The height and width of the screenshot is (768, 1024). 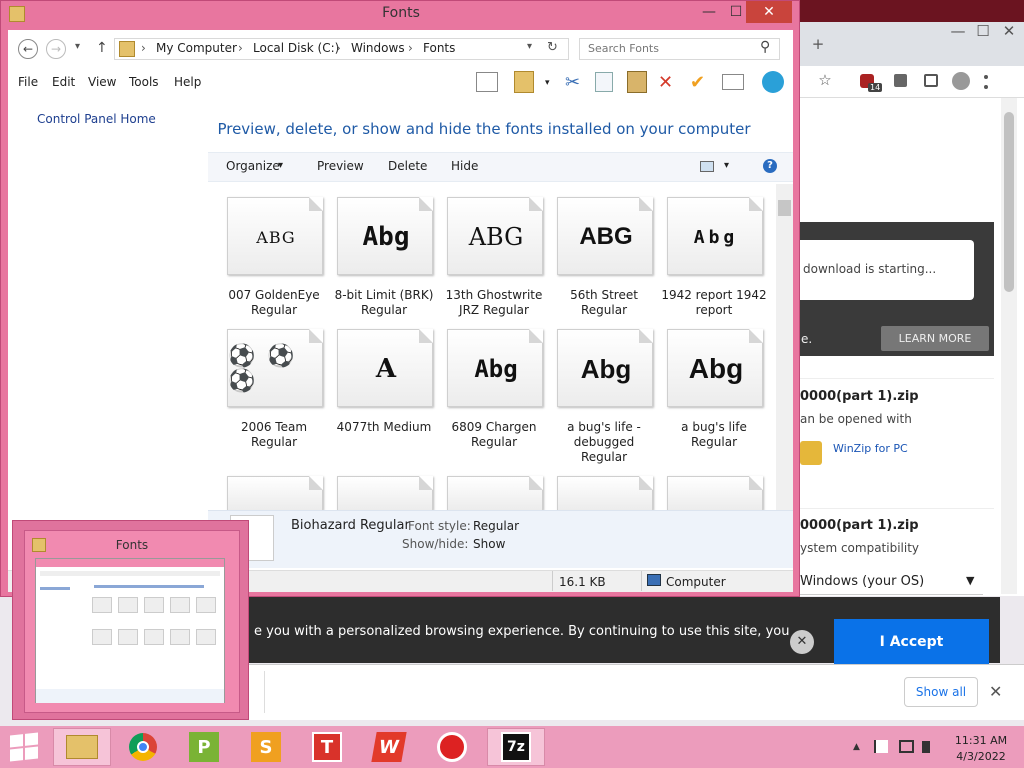 I want to click on selected-font-name: Biohazard Regular, so click(x=350, y=525).